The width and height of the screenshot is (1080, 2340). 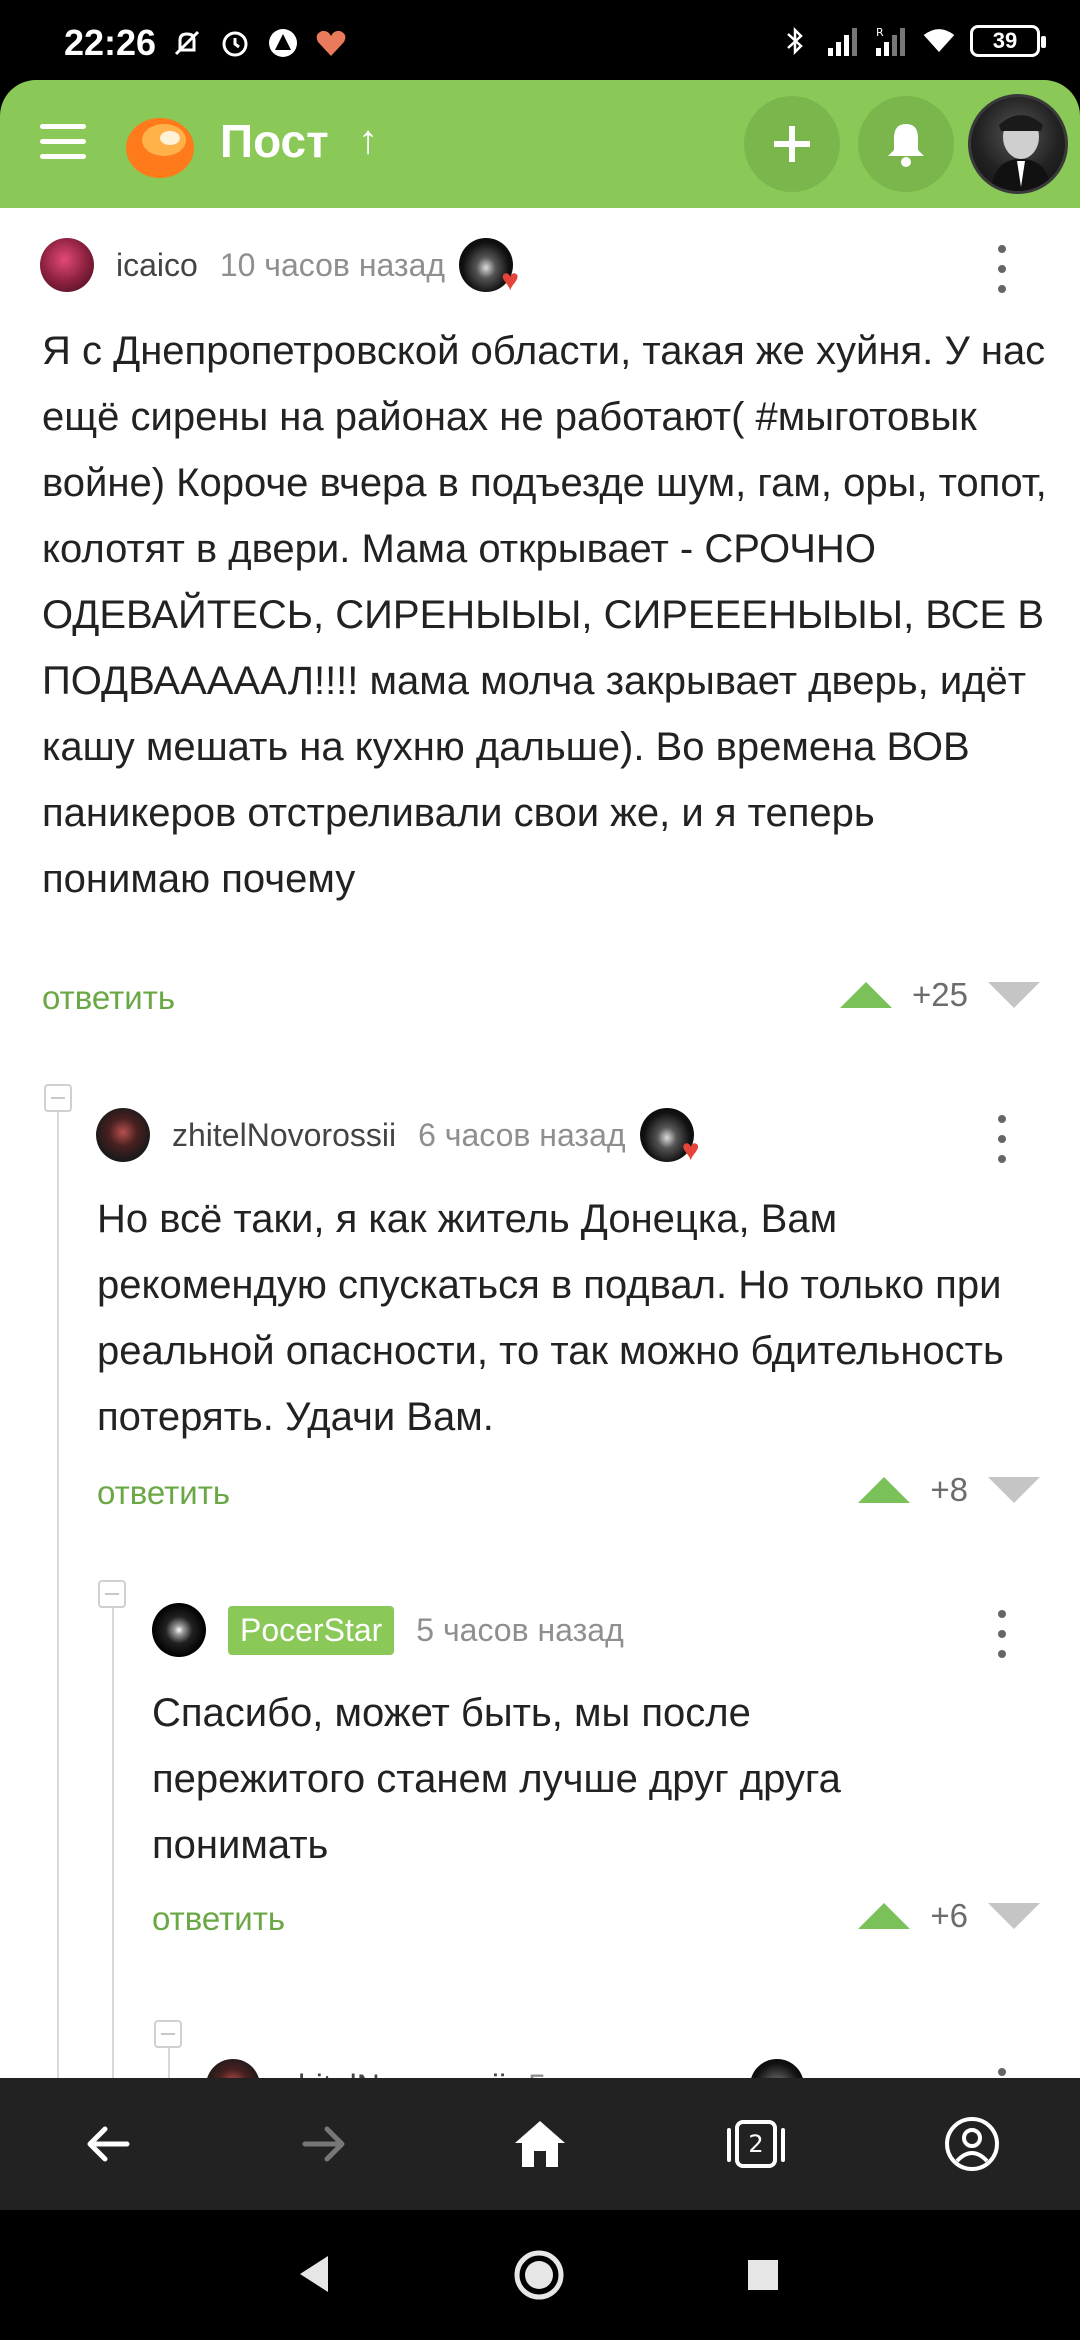 I want to click on comment-score: +25, so click(x=940, y=994).